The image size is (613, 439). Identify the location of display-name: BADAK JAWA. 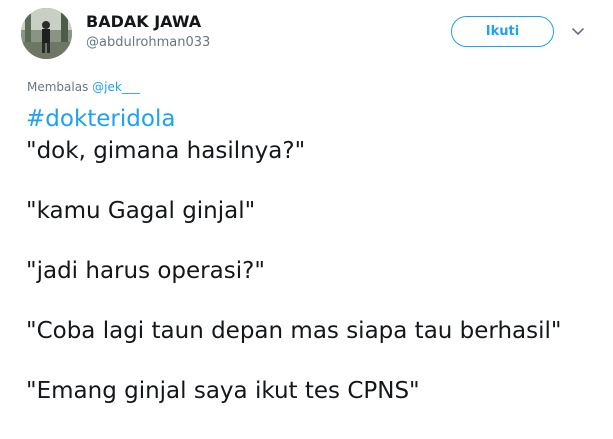
(143, 21).